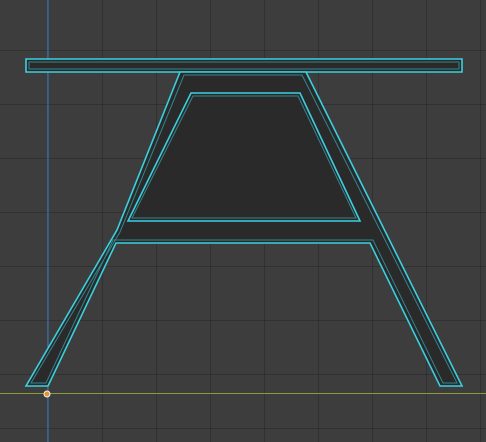  Describe the element at coordinates (47, 394) in the screenshot. I see `object-origin-icon` at that location.